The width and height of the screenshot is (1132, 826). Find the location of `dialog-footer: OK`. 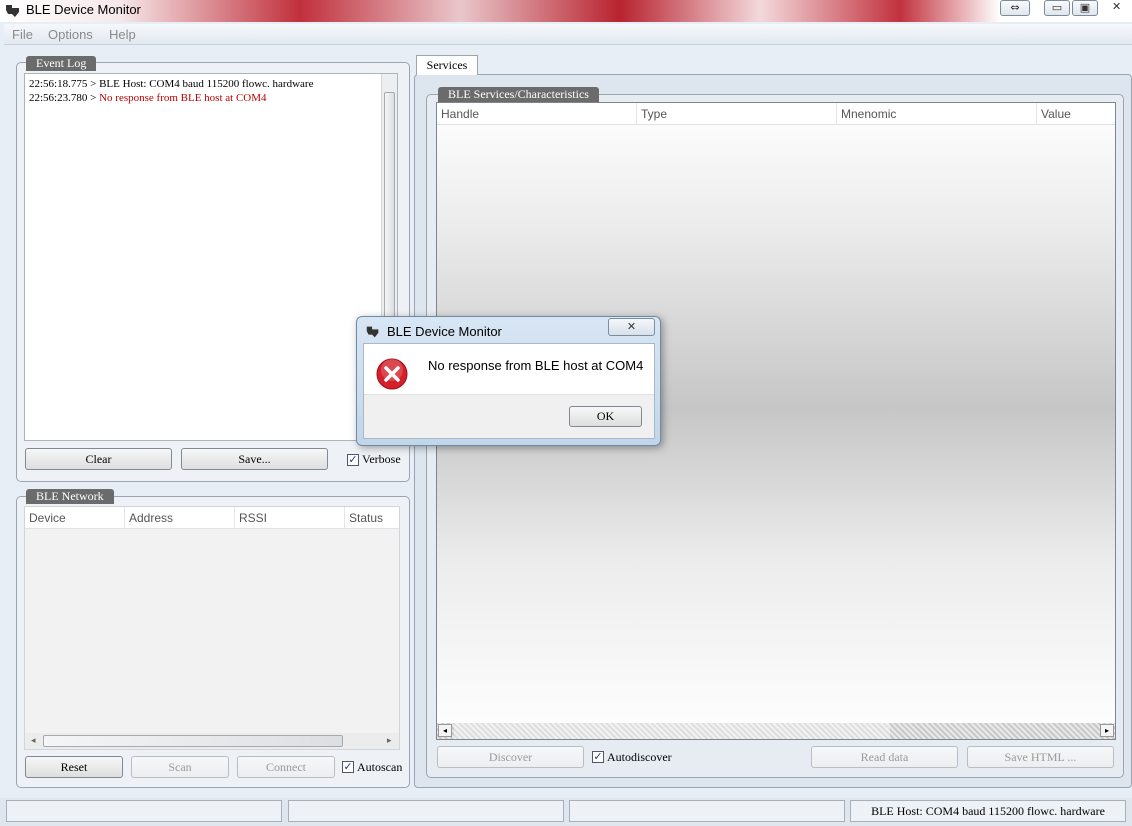

dialog-footer: OK is located at coordinates (509, 416).